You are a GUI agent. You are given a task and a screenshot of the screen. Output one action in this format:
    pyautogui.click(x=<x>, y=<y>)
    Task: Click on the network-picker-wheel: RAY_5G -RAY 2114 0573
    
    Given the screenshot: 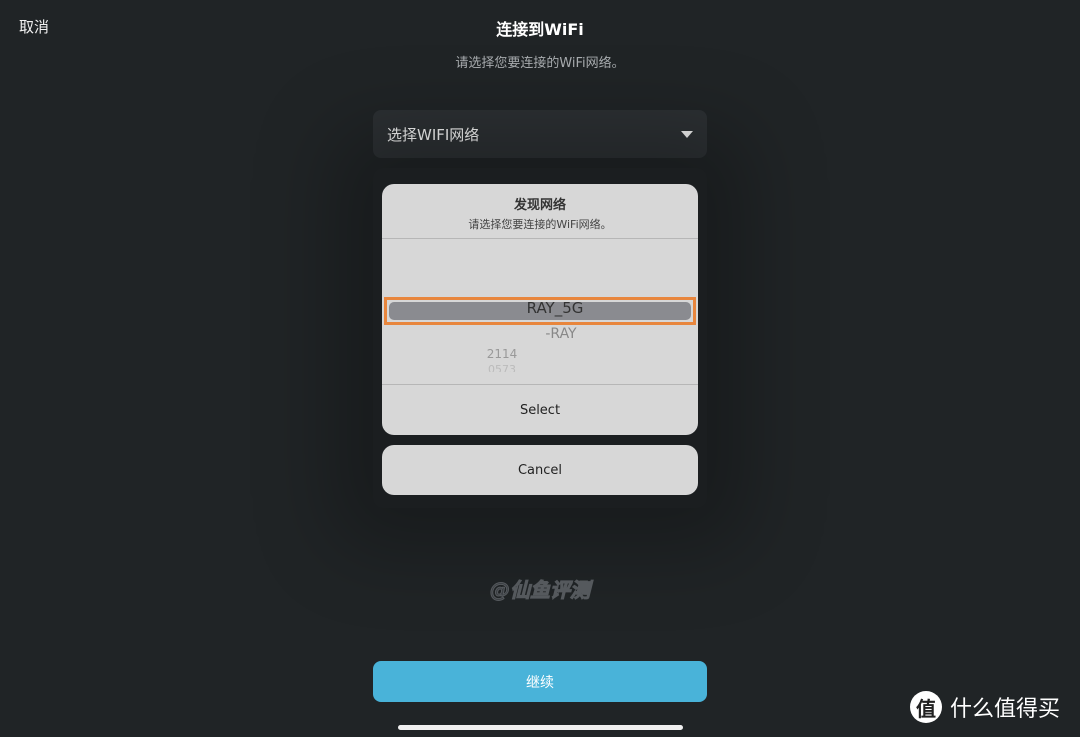 What is the action you would take?
    pyautogui.click(x=540, y=312)
    